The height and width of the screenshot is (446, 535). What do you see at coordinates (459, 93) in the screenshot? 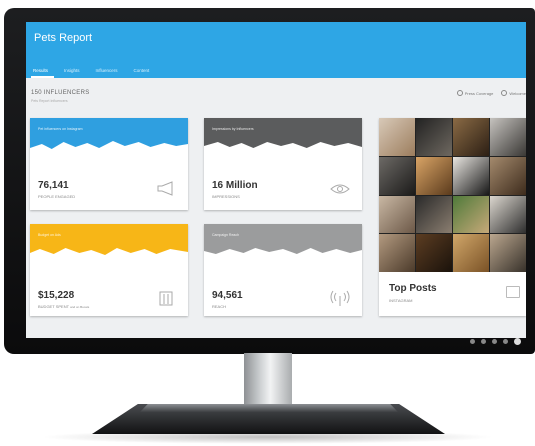
I see `coverage-icon` at bounding box center [459, 93].